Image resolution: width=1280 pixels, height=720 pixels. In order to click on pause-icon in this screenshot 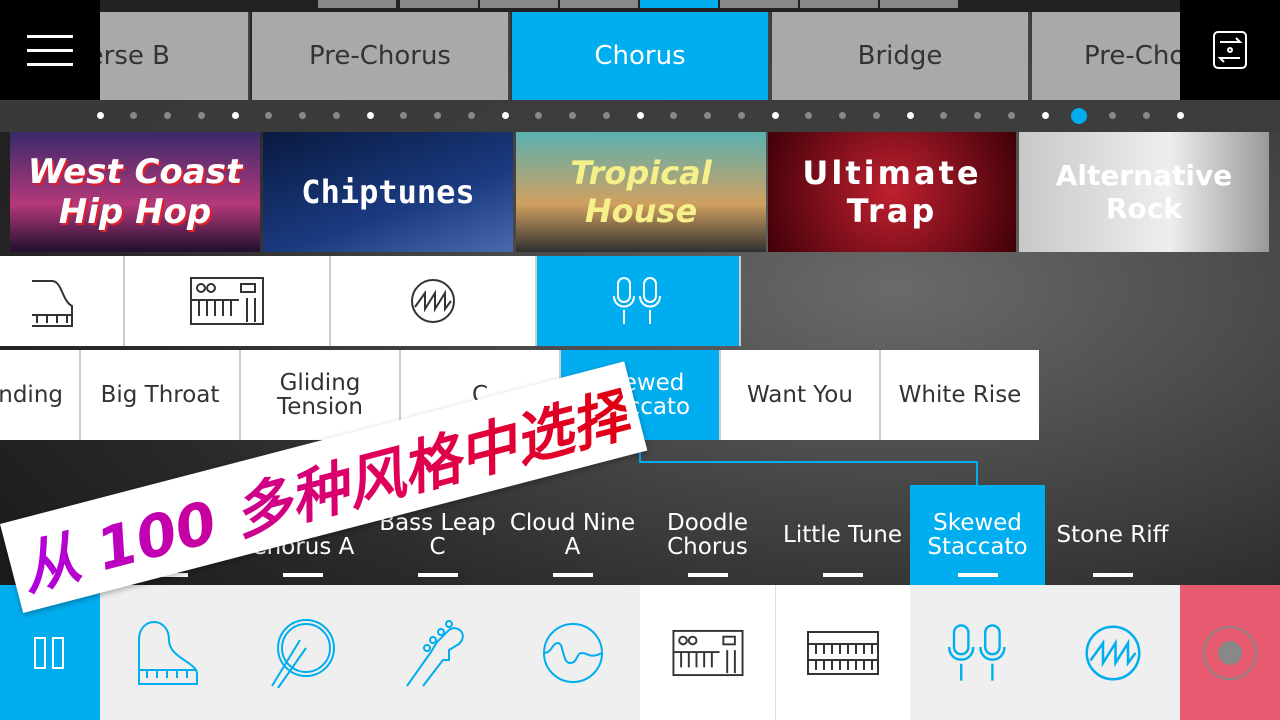, I will do `click(49, 652)`.